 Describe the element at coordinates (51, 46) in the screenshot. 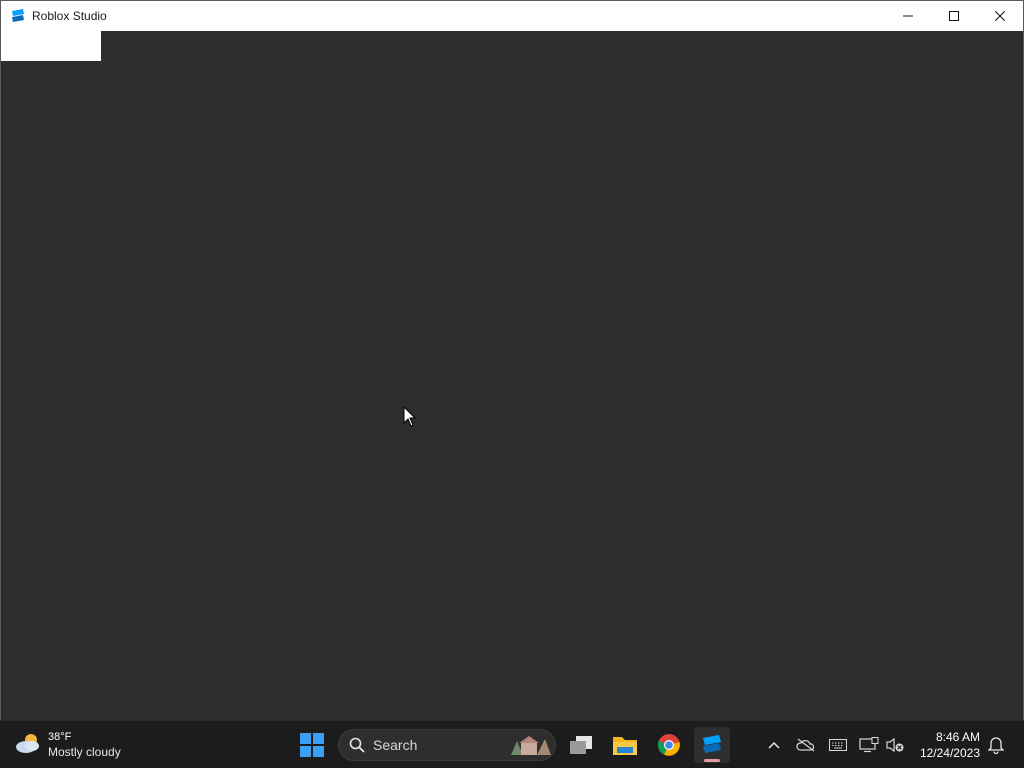

I see `loading-panel` at that location.